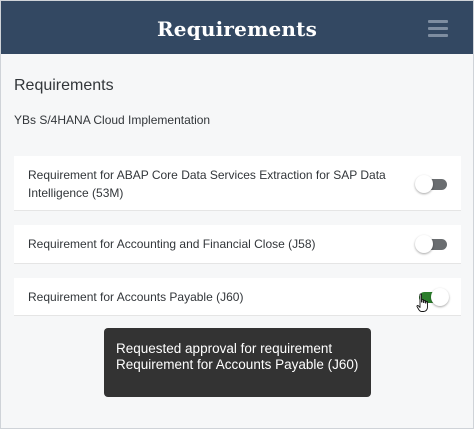 The image size is (474, 429). Describe the element at coordinates (136, 297) in the screenshot. I see `requirement-label: Requirement for Accounts Payable (J60)` at that location.